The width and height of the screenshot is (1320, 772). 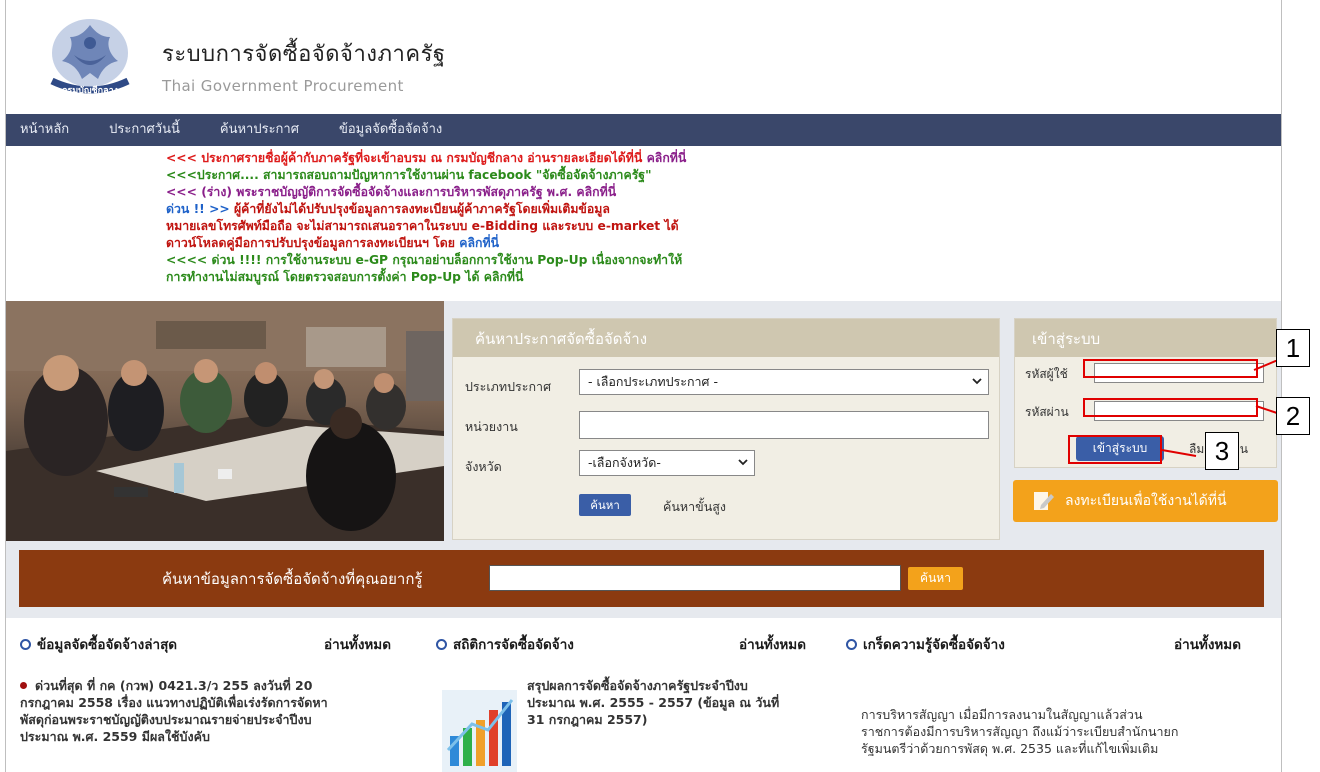 What do you see at coordinates (259, 130) in the screenshot?
I see `nav-item-search: ค้นหาประกาศ` at bounding box center [259, 130].